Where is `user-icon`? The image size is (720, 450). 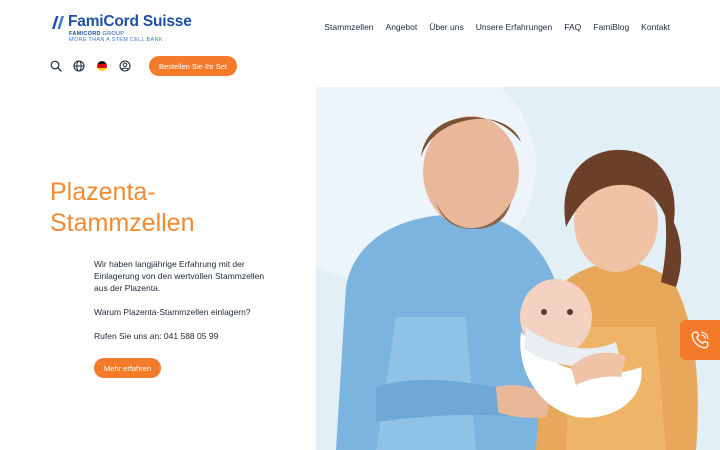
user-icon is located at coordinates (125, 66).